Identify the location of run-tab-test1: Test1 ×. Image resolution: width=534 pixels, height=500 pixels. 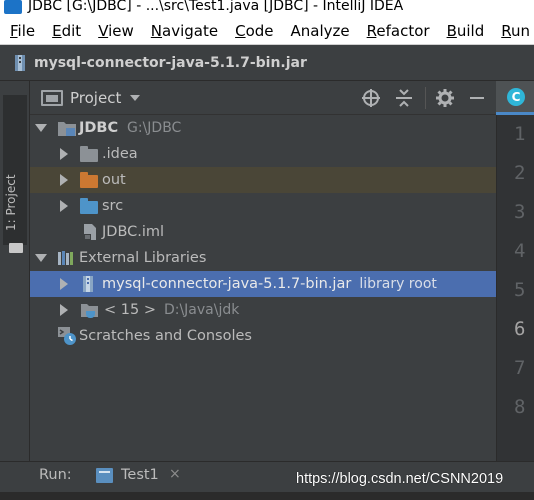
(138, 476).